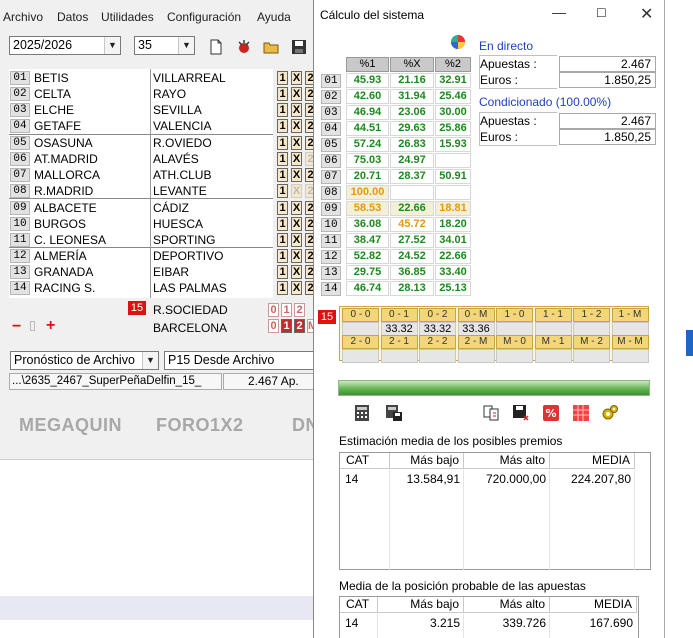  I want to click on home-team: GETAFE, so click(58, 126).